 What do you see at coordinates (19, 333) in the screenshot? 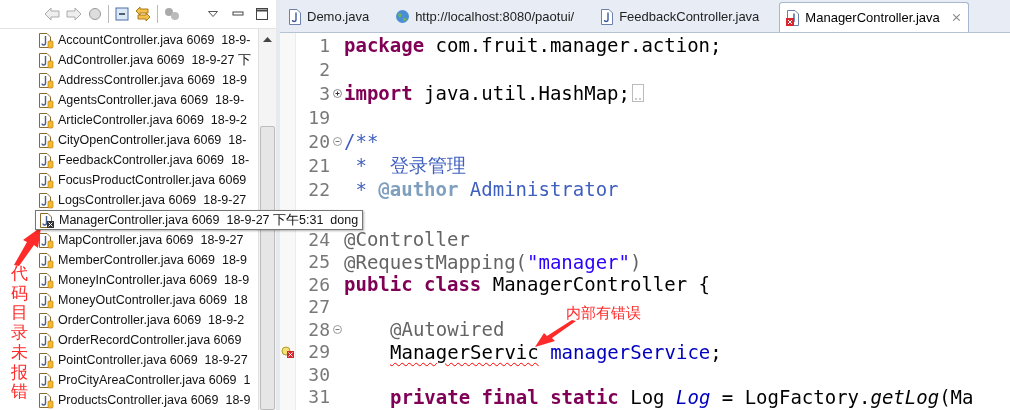
I see `annotation-note: 代码目录未报错` at bounding box center [19, 333].